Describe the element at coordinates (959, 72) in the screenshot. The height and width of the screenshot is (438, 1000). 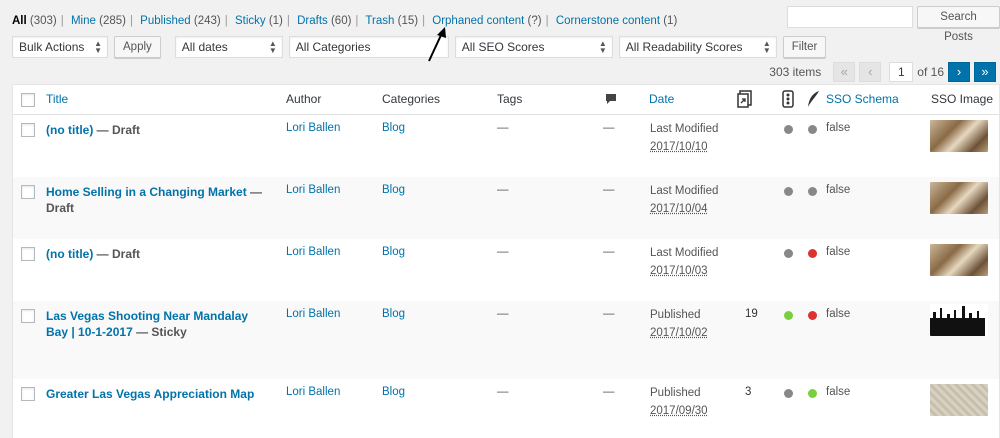
I see `next-page-button: ›` at that location.